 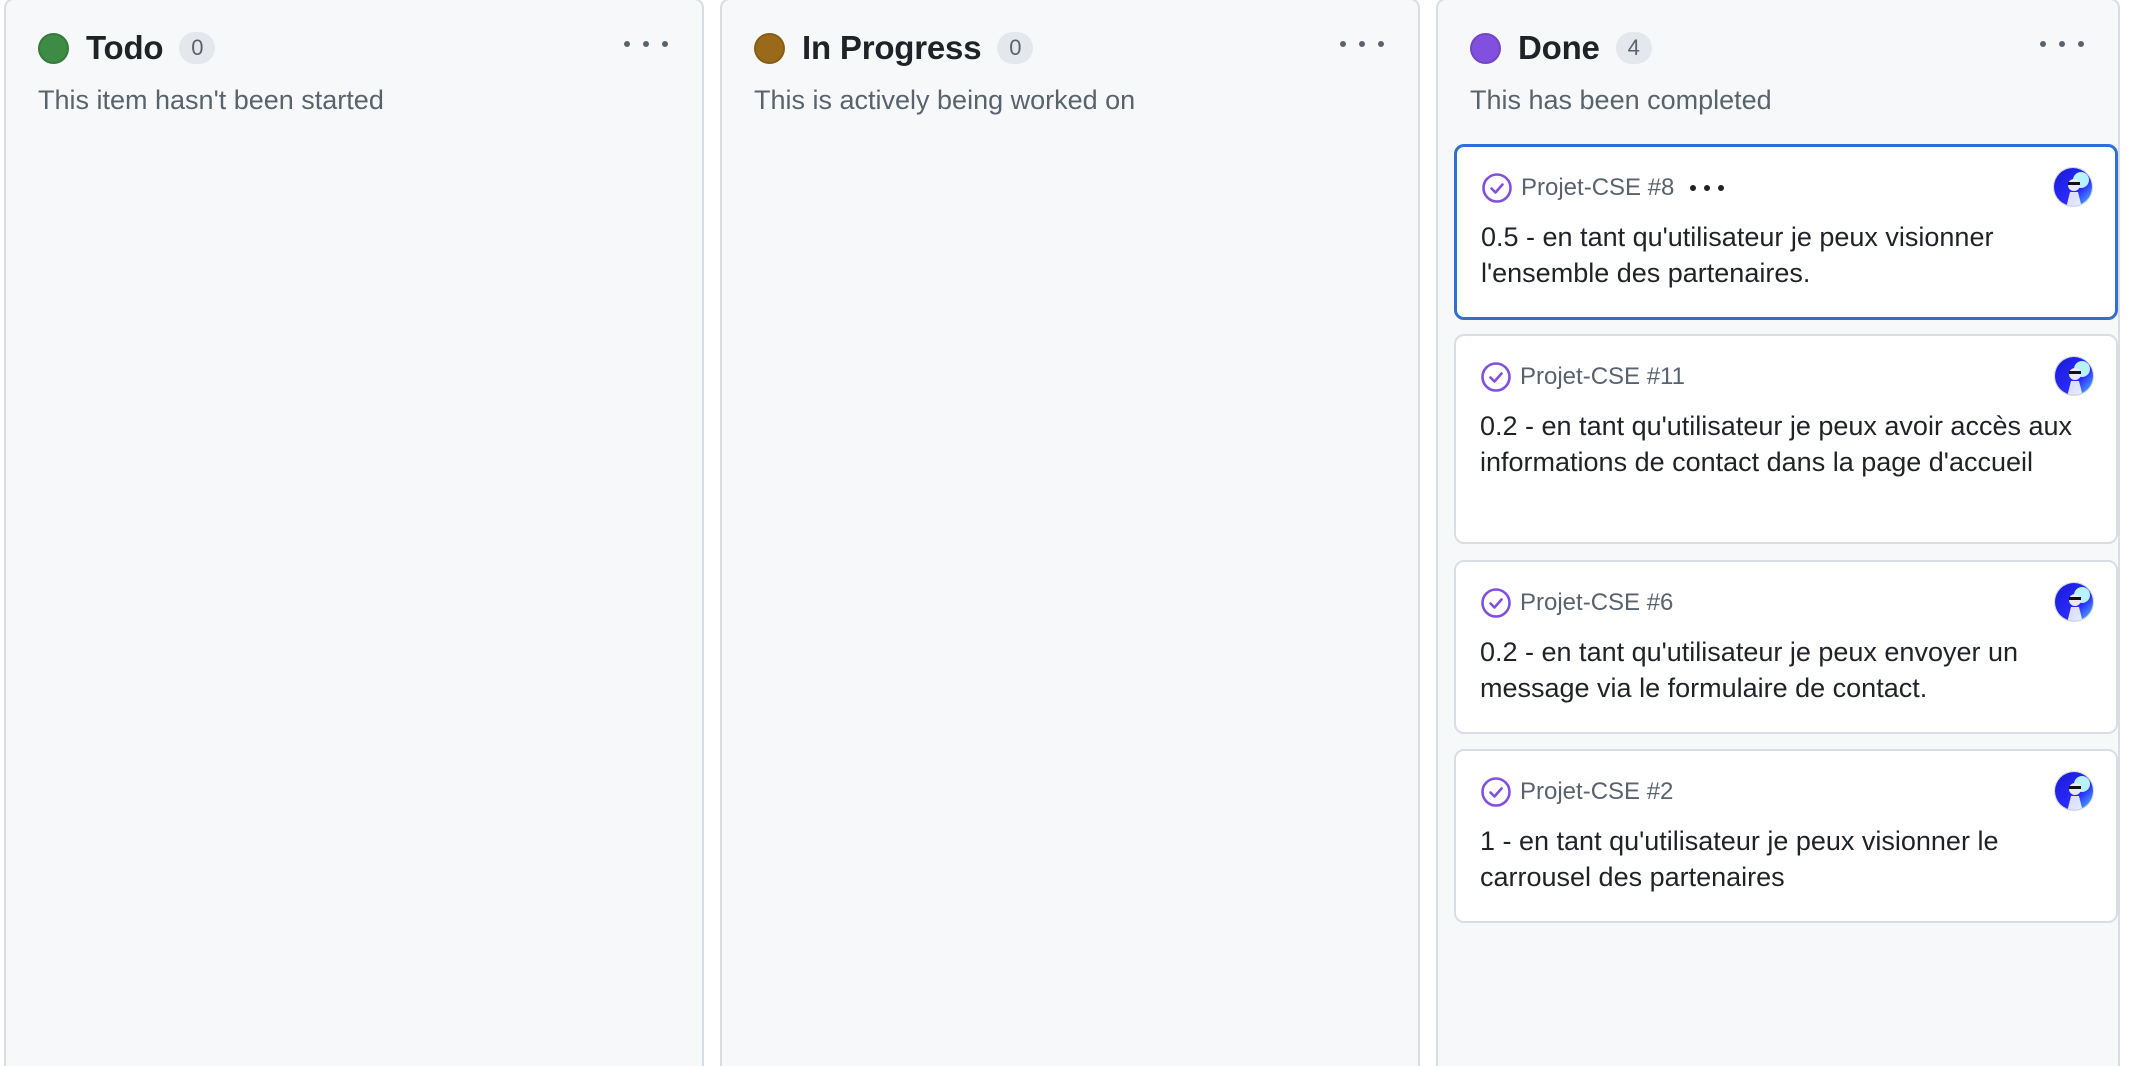 I want to click on column-header: Done 4, so click(x=1561, y=48).